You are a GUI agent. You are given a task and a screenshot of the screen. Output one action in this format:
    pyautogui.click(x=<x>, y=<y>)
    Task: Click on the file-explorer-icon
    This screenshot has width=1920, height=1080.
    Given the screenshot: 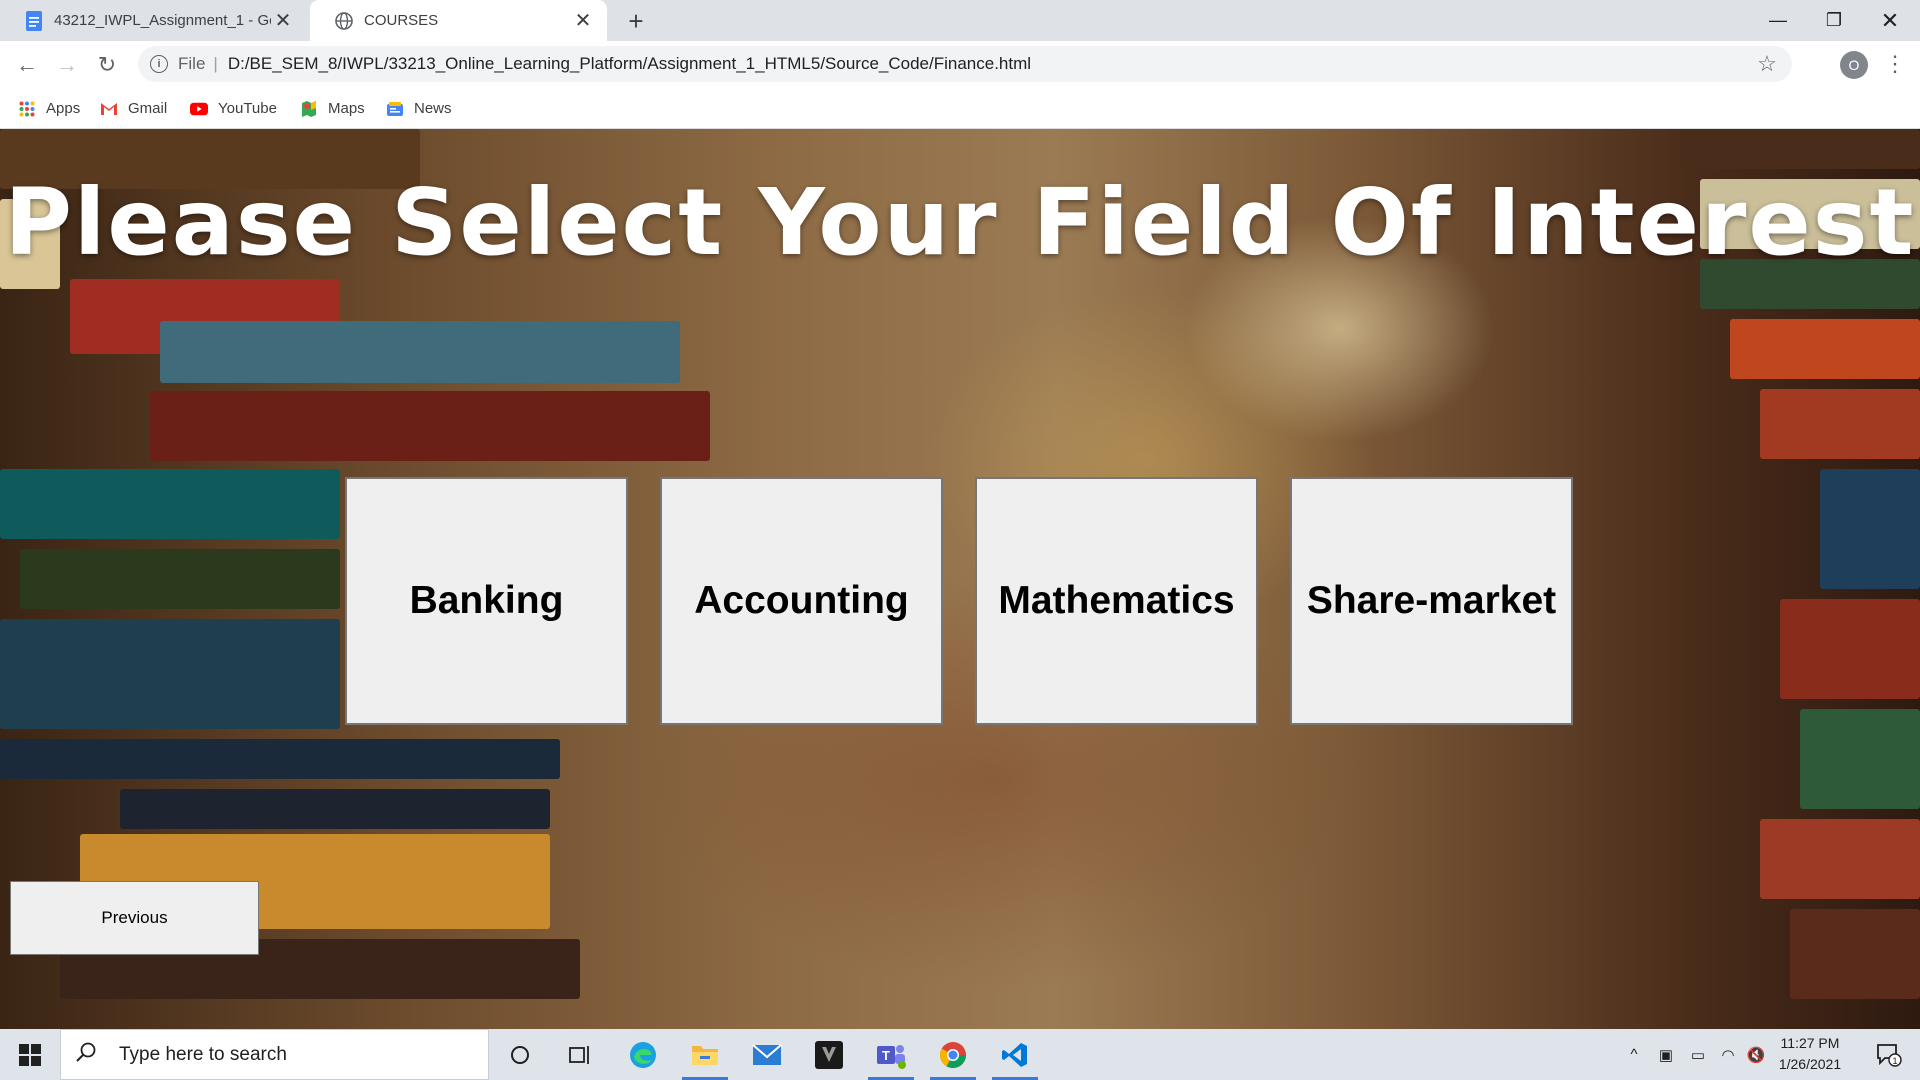 What is the action you would take?
    pyautogui.click(x=705, y=1054)
    